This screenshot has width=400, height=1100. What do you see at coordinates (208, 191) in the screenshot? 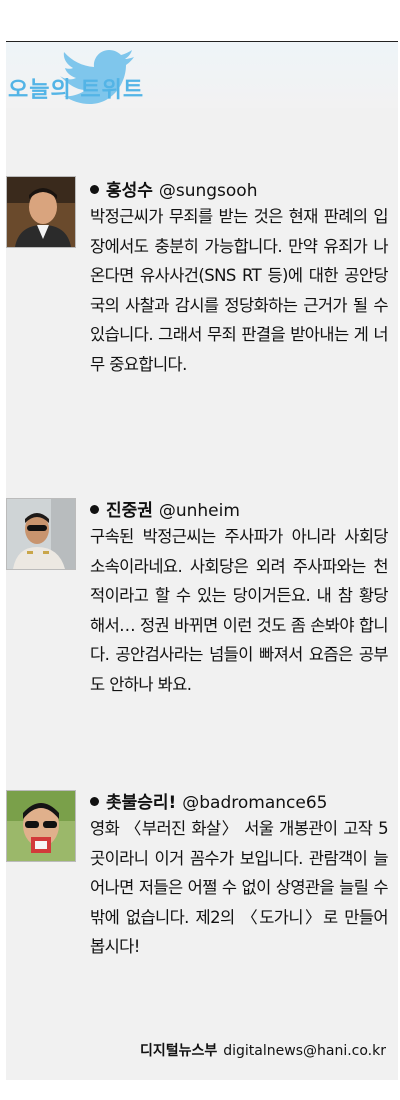
I see `author-handle: @sungsooh` at bounding box center [208, 191].